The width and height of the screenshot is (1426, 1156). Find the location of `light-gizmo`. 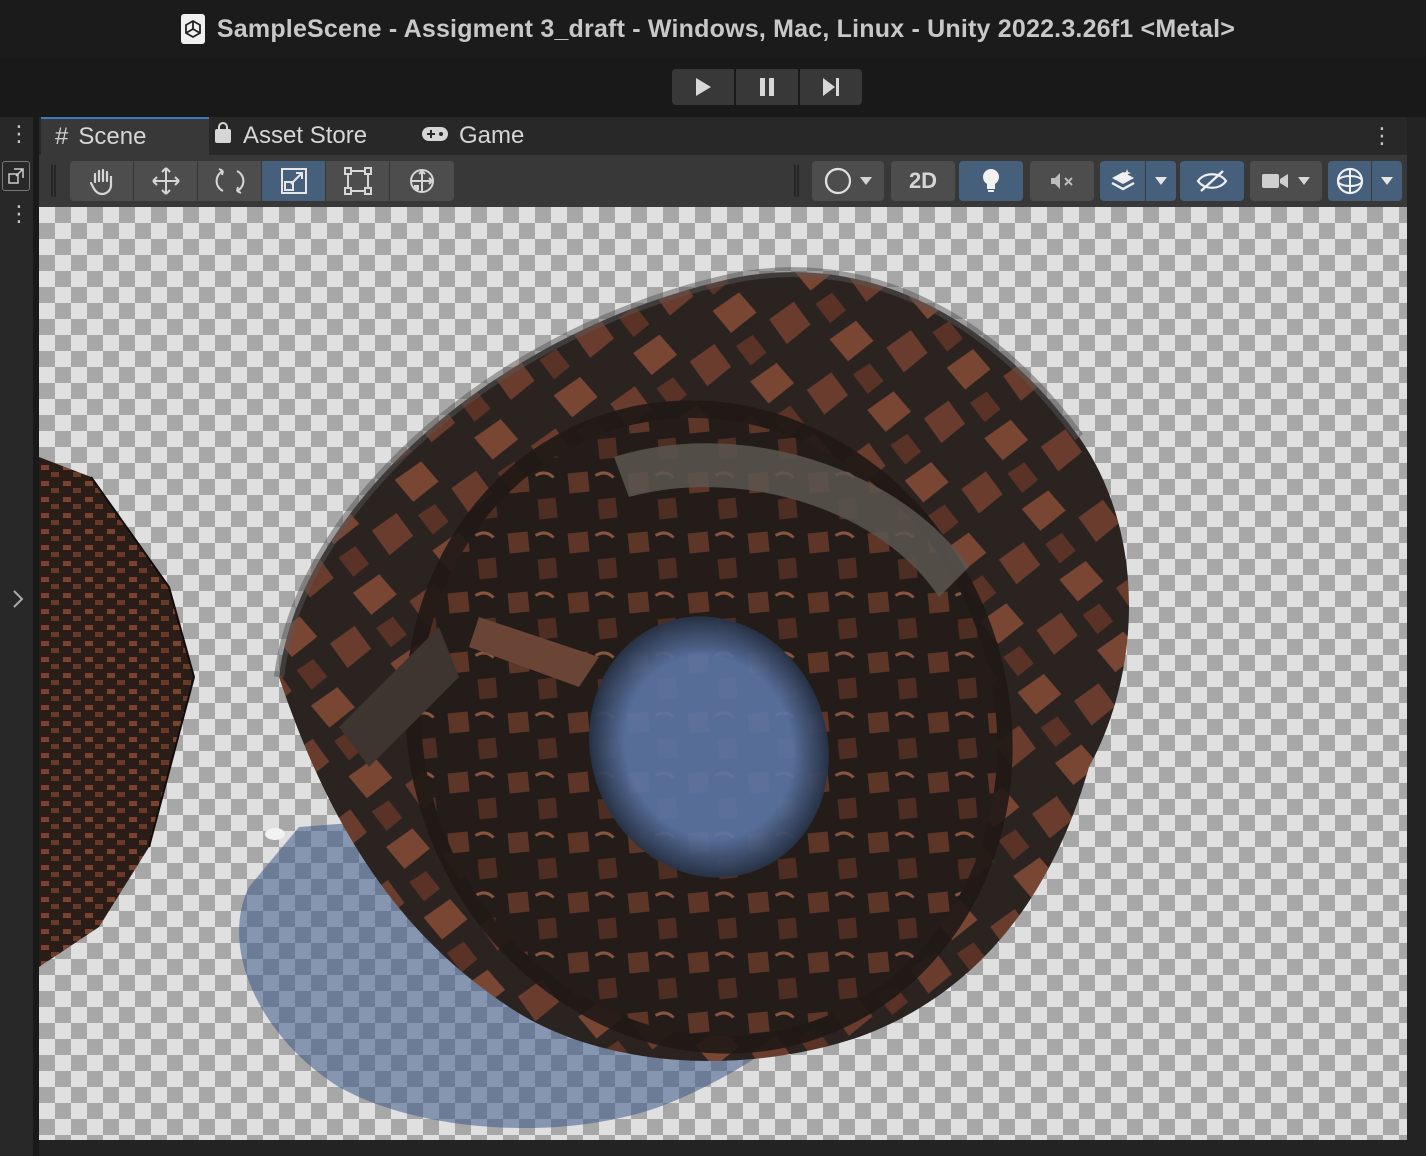

light-gizmo is located at coordinates (275, 834).